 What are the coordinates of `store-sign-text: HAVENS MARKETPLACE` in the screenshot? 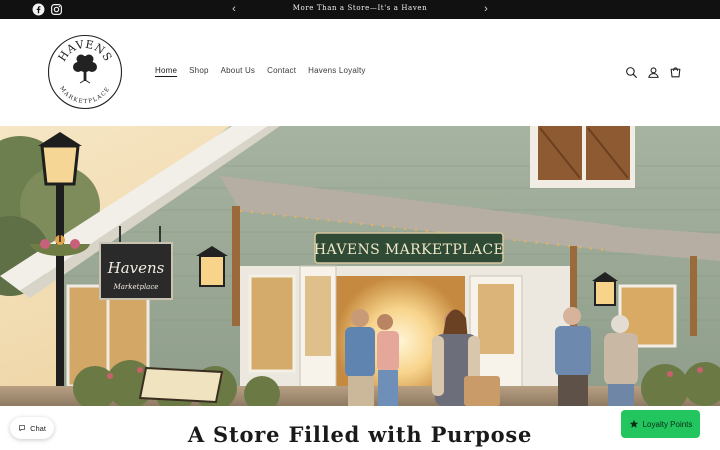 It's located at (409, 250).